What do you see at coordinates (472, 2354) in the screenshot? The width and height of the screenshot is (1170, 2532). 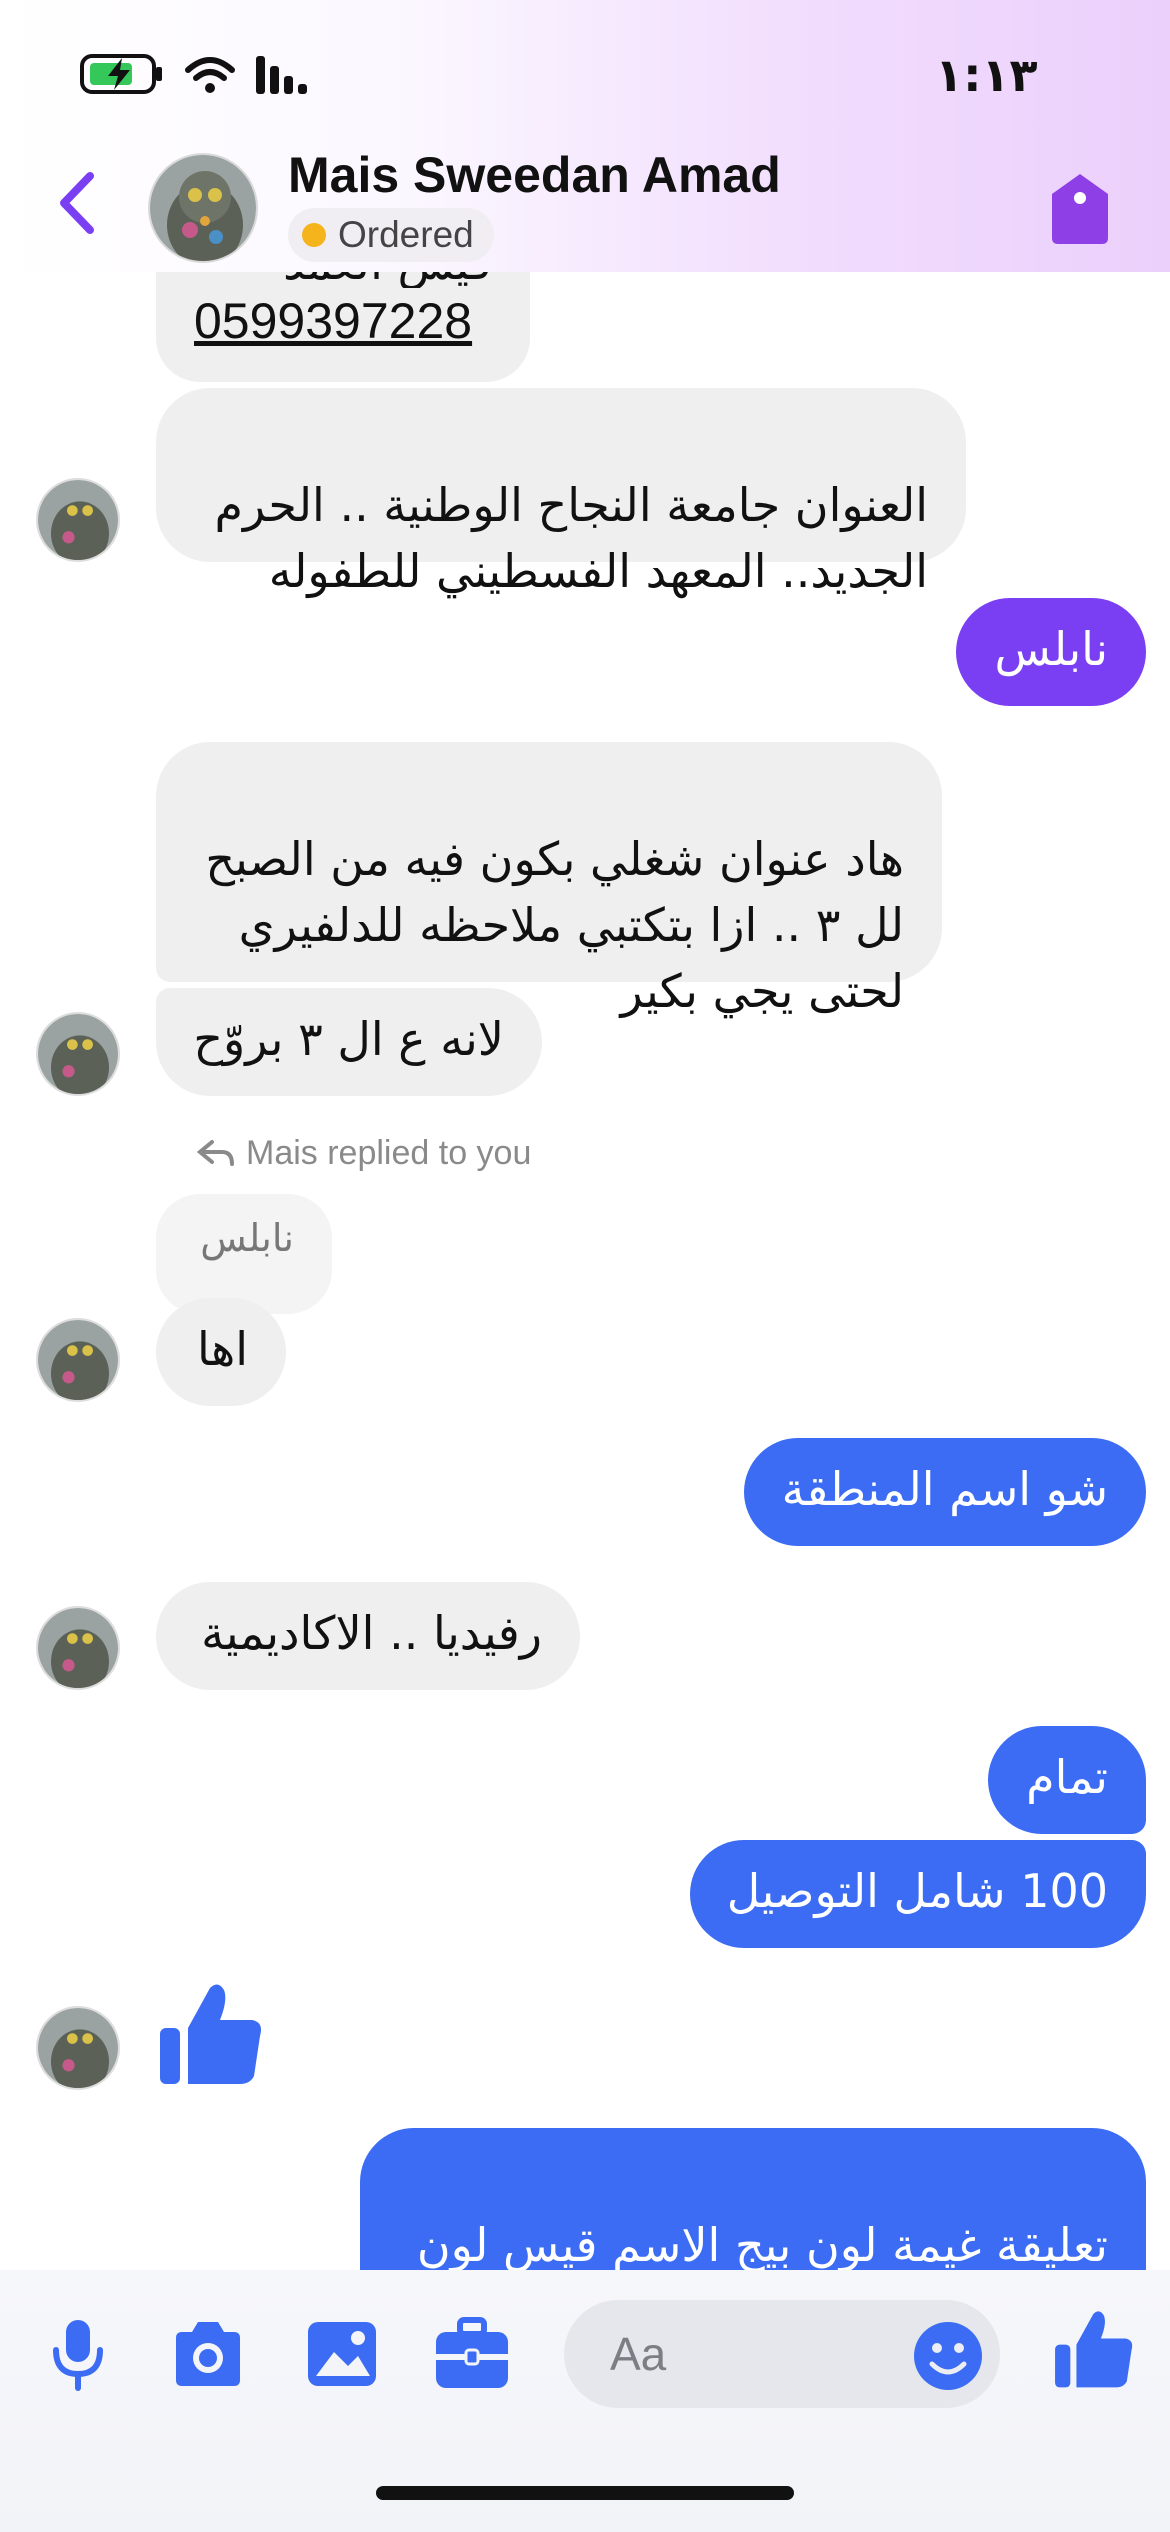 I see `briefcase-icon` at bounding box center [472, 2354].